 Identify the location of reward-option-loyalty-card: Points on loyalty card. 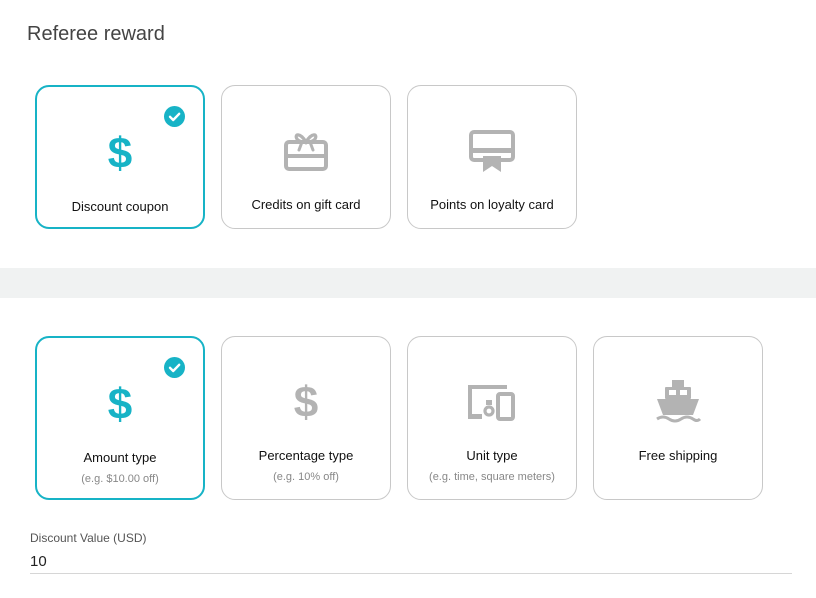
(492, 157).